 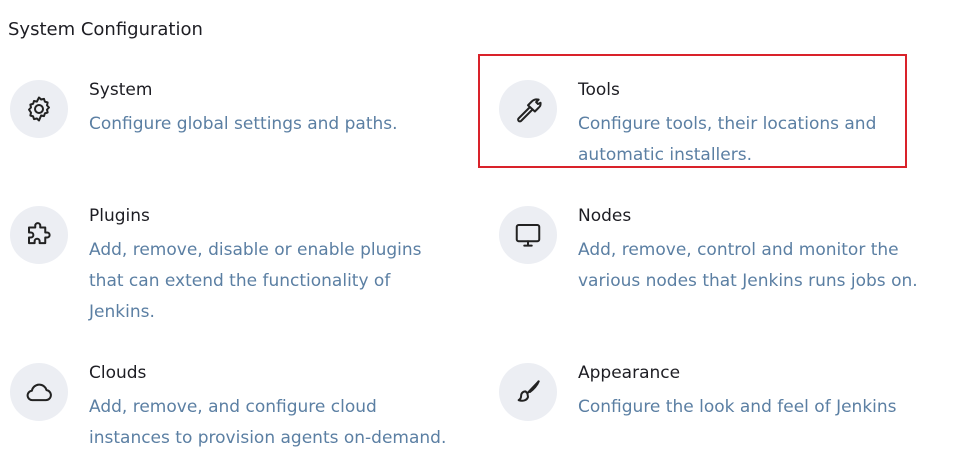 I want to click on nodes-title: Nodes, so click(x=605, y=216).